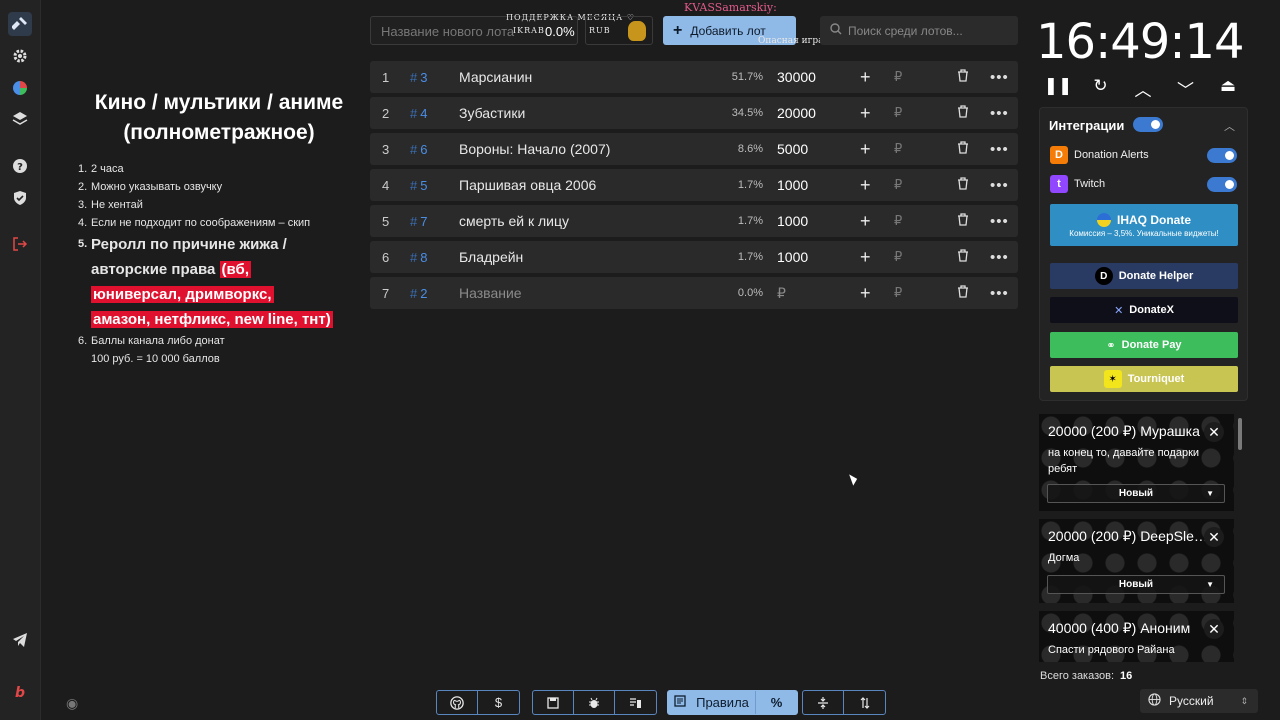 This screenshot has height=720, width=1280. What do you see at coordinates (20, 640) in the screenshot?
I see `telegram-icon` at bounding box center [20, 640].